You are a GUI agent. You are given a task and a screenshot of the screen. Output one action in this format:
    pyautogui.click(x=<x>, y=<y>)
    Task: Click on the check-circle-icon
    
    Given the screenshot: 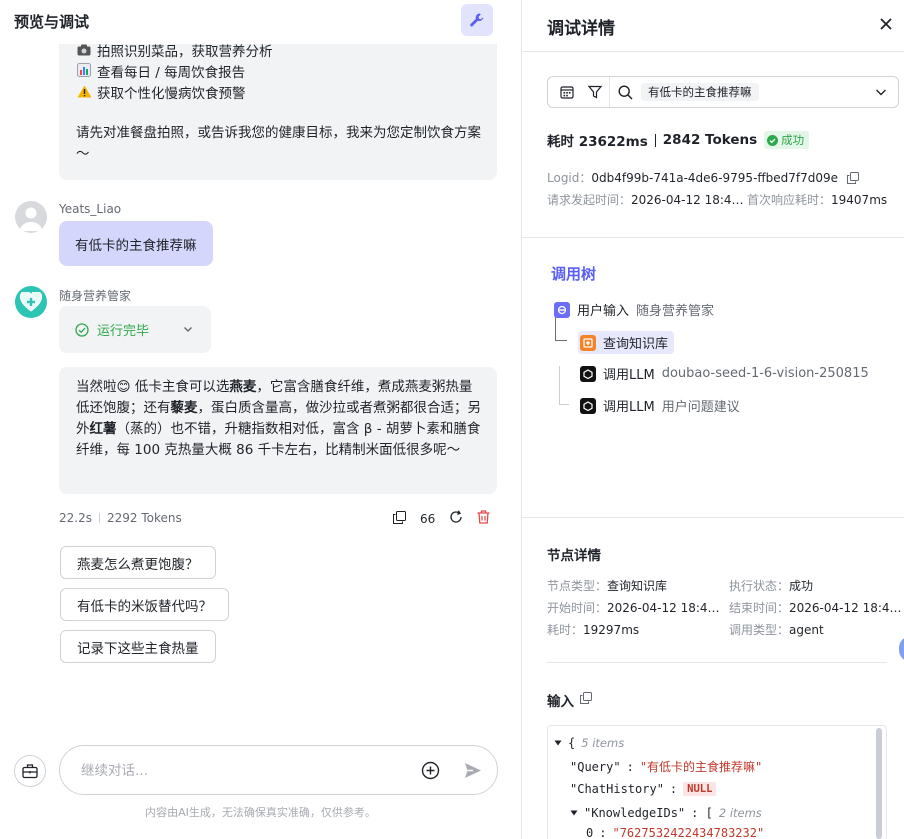 What is the action you would take?
    pyautogui.click(x=82, y=329)
    